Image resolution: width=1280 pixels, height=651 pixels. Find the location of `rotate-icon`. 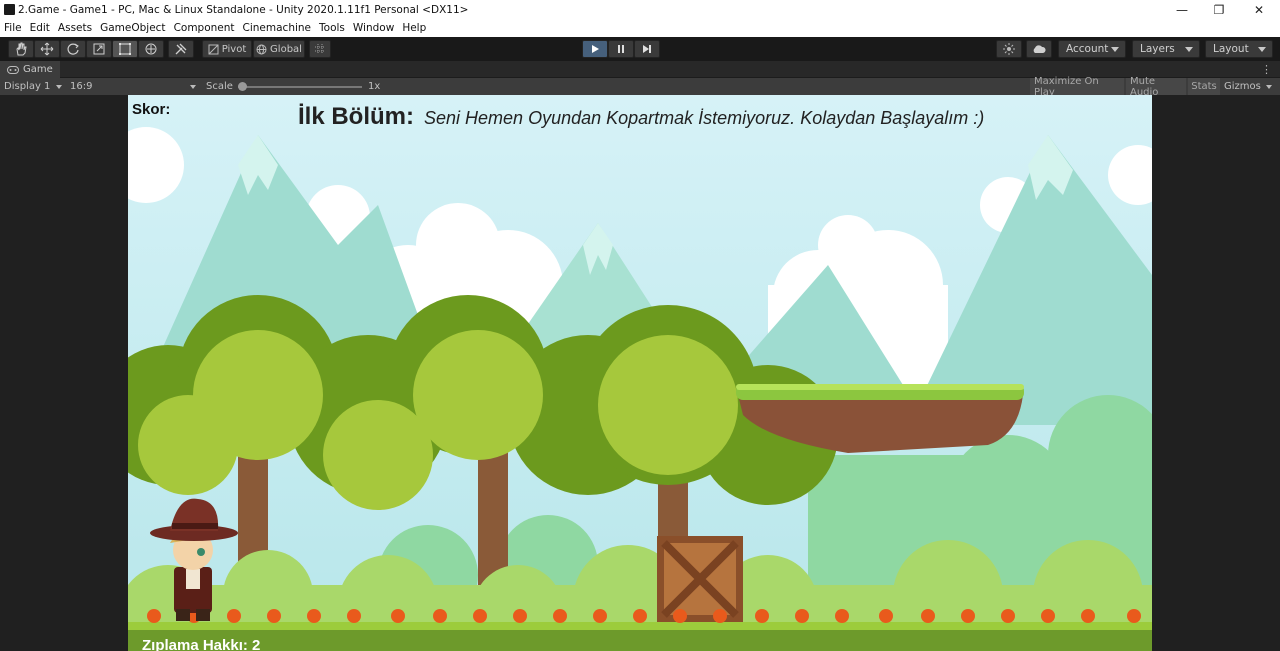

rotate-icon is located at coordinates (73, 49).